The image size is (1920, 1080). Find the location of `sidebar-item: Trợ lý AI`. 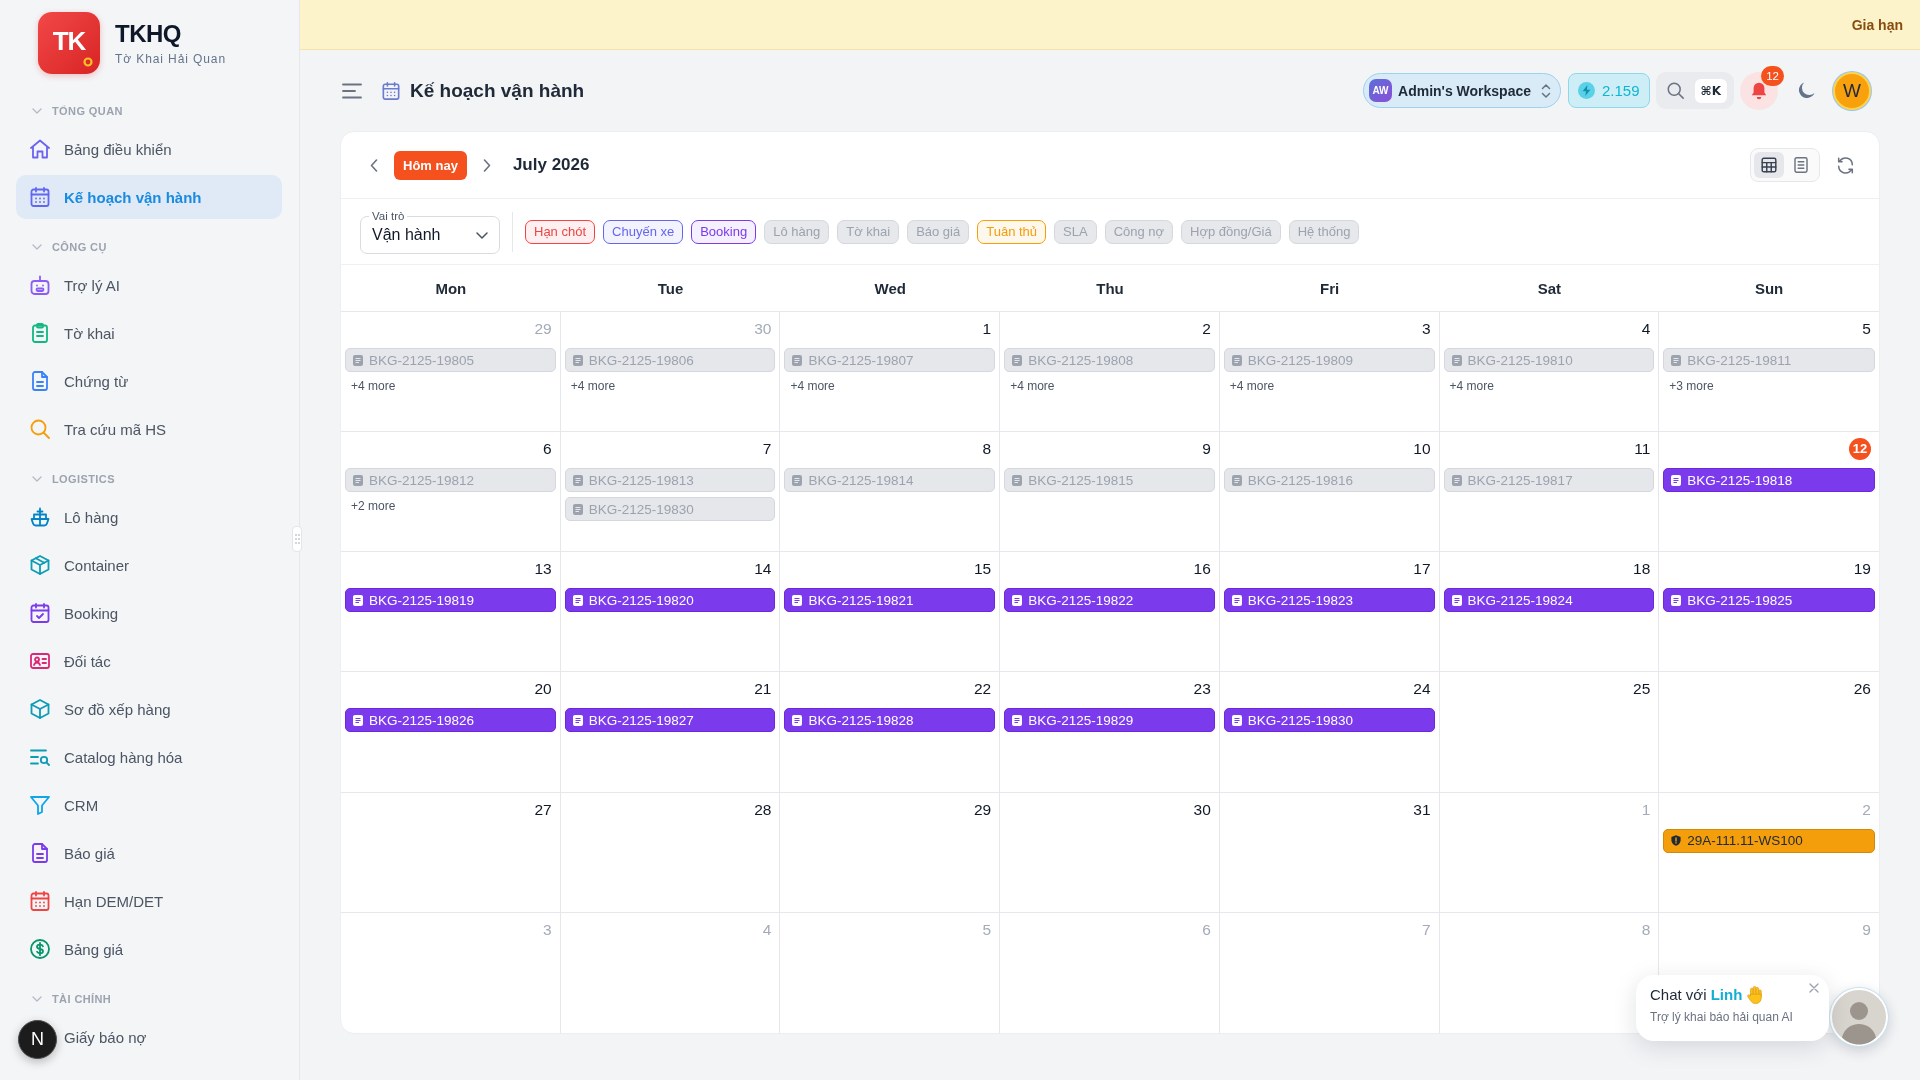

sidebar-item: Trợ lý AI is located at coordinates (149, 285).